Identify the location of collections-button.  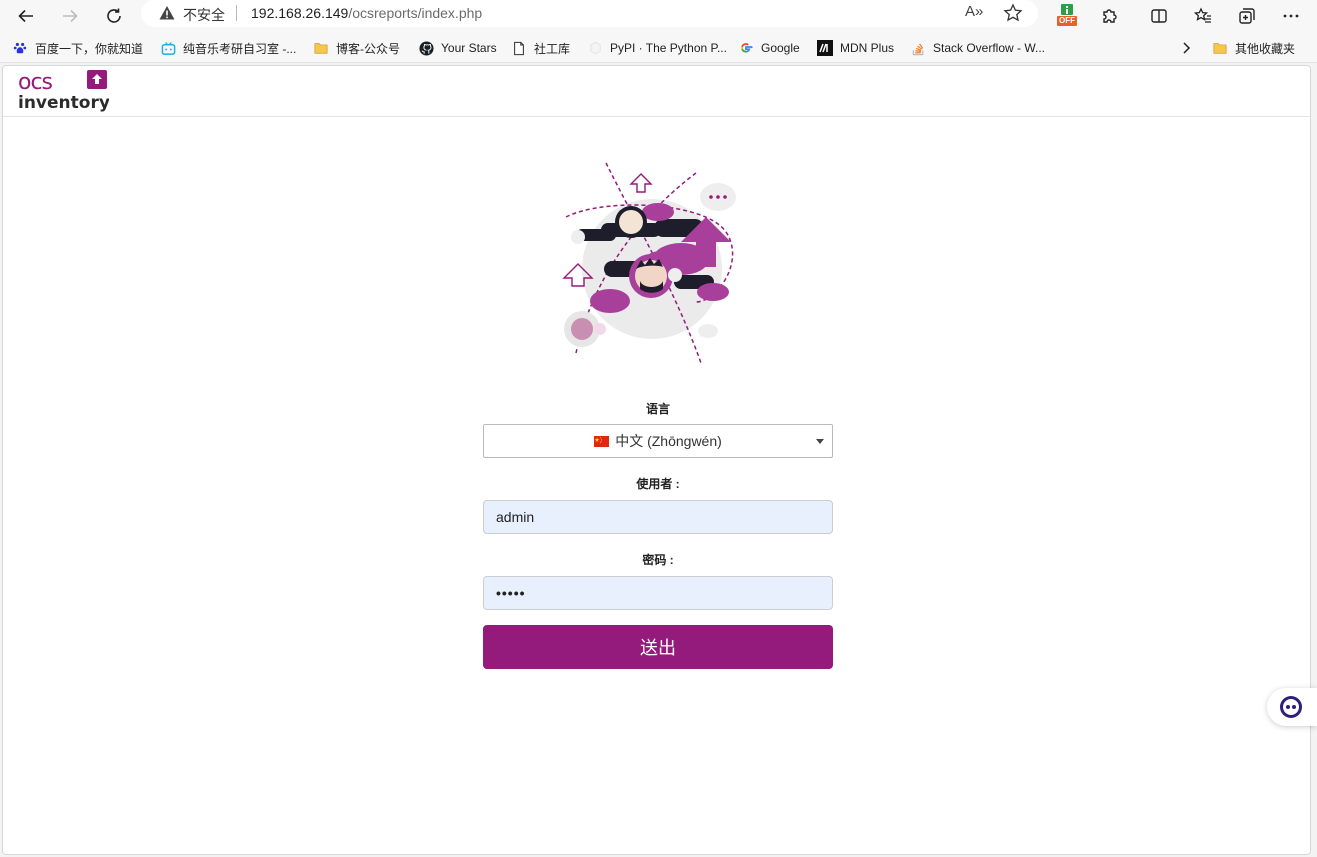
(1247, 16).